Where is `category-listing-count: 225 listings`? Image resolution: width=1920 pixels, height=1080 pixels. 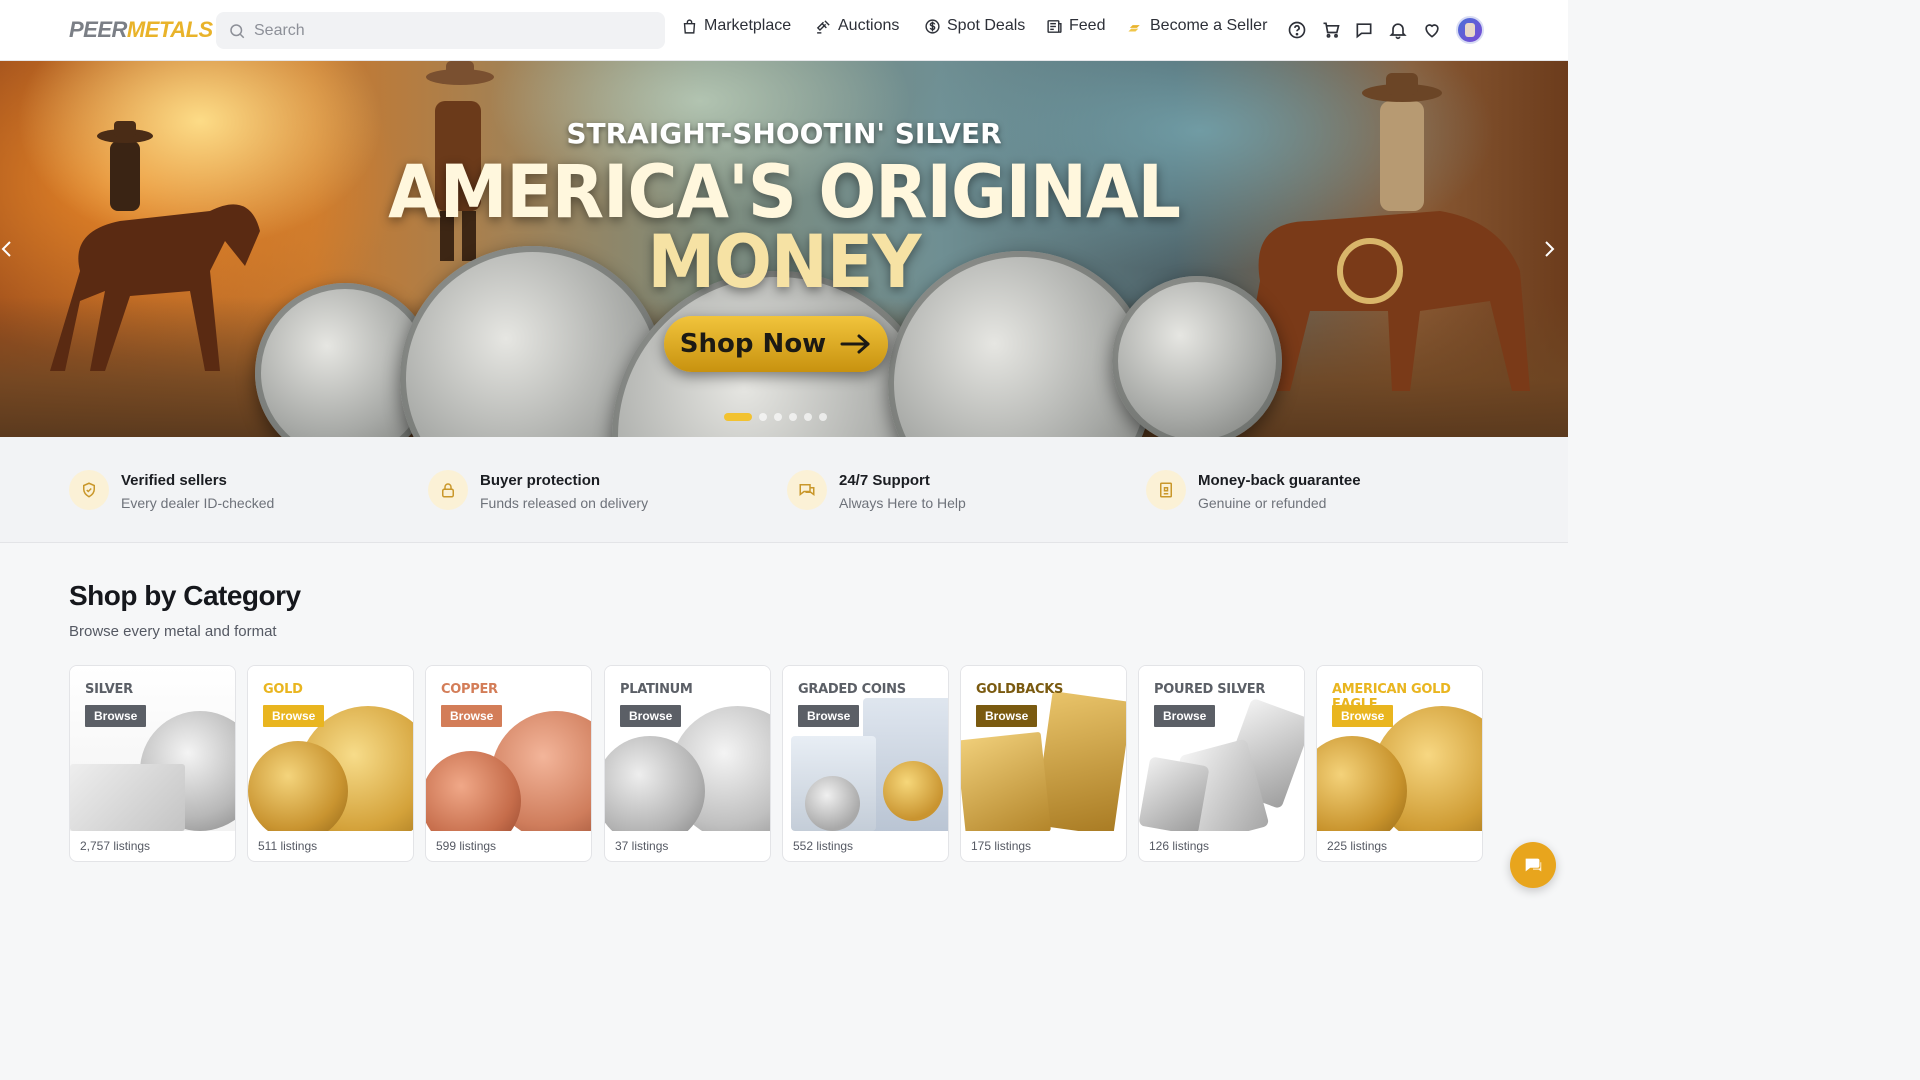
category-listing-count: 225 listings is located at coordinates (1357, 846).